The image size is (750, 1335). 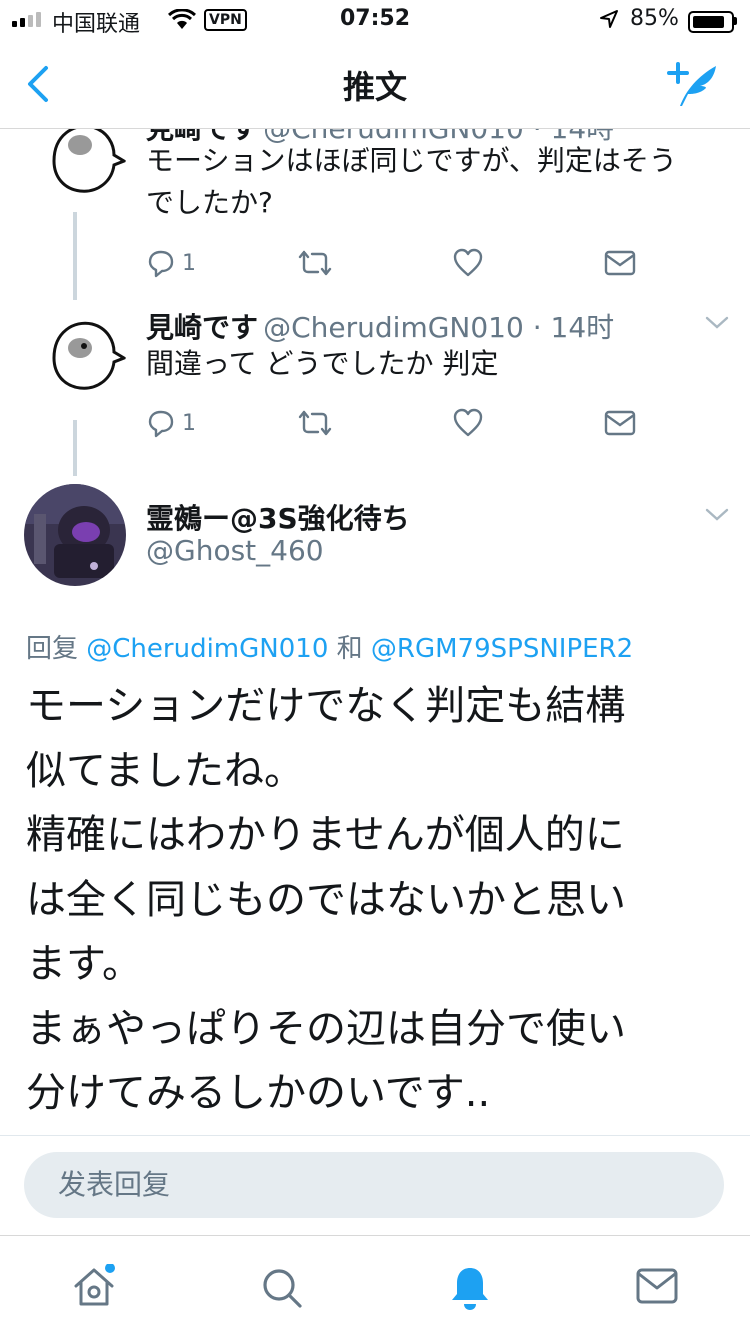 I want to click on tweet-text-line: モーションだけでなく判定も結構, so click(x=326, y=706).